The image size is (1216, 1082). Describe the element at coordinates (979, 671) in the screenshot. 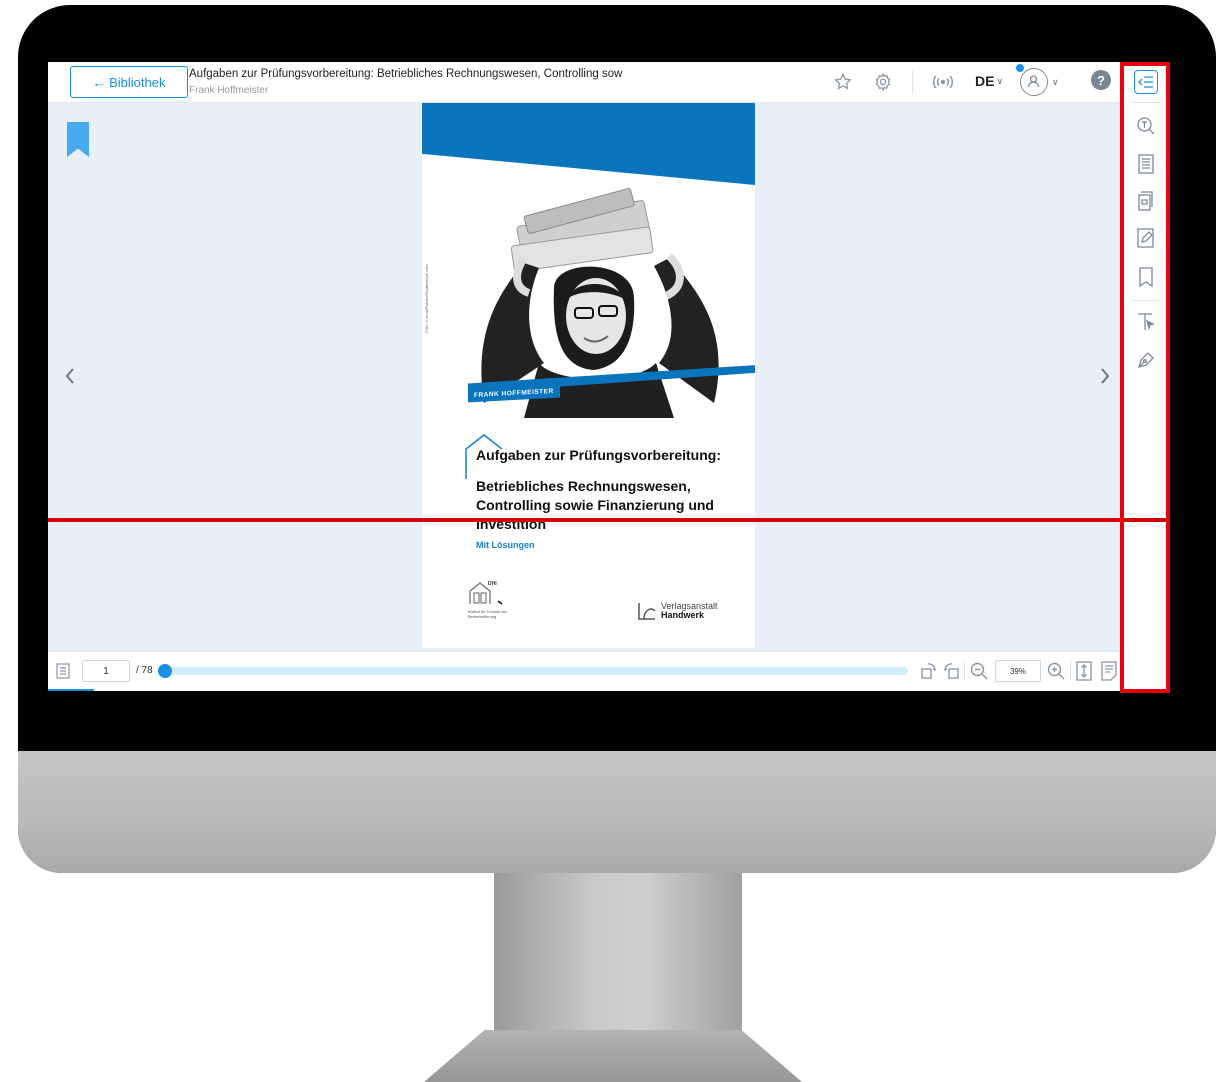

I see `zoom-out-icon` at that location.